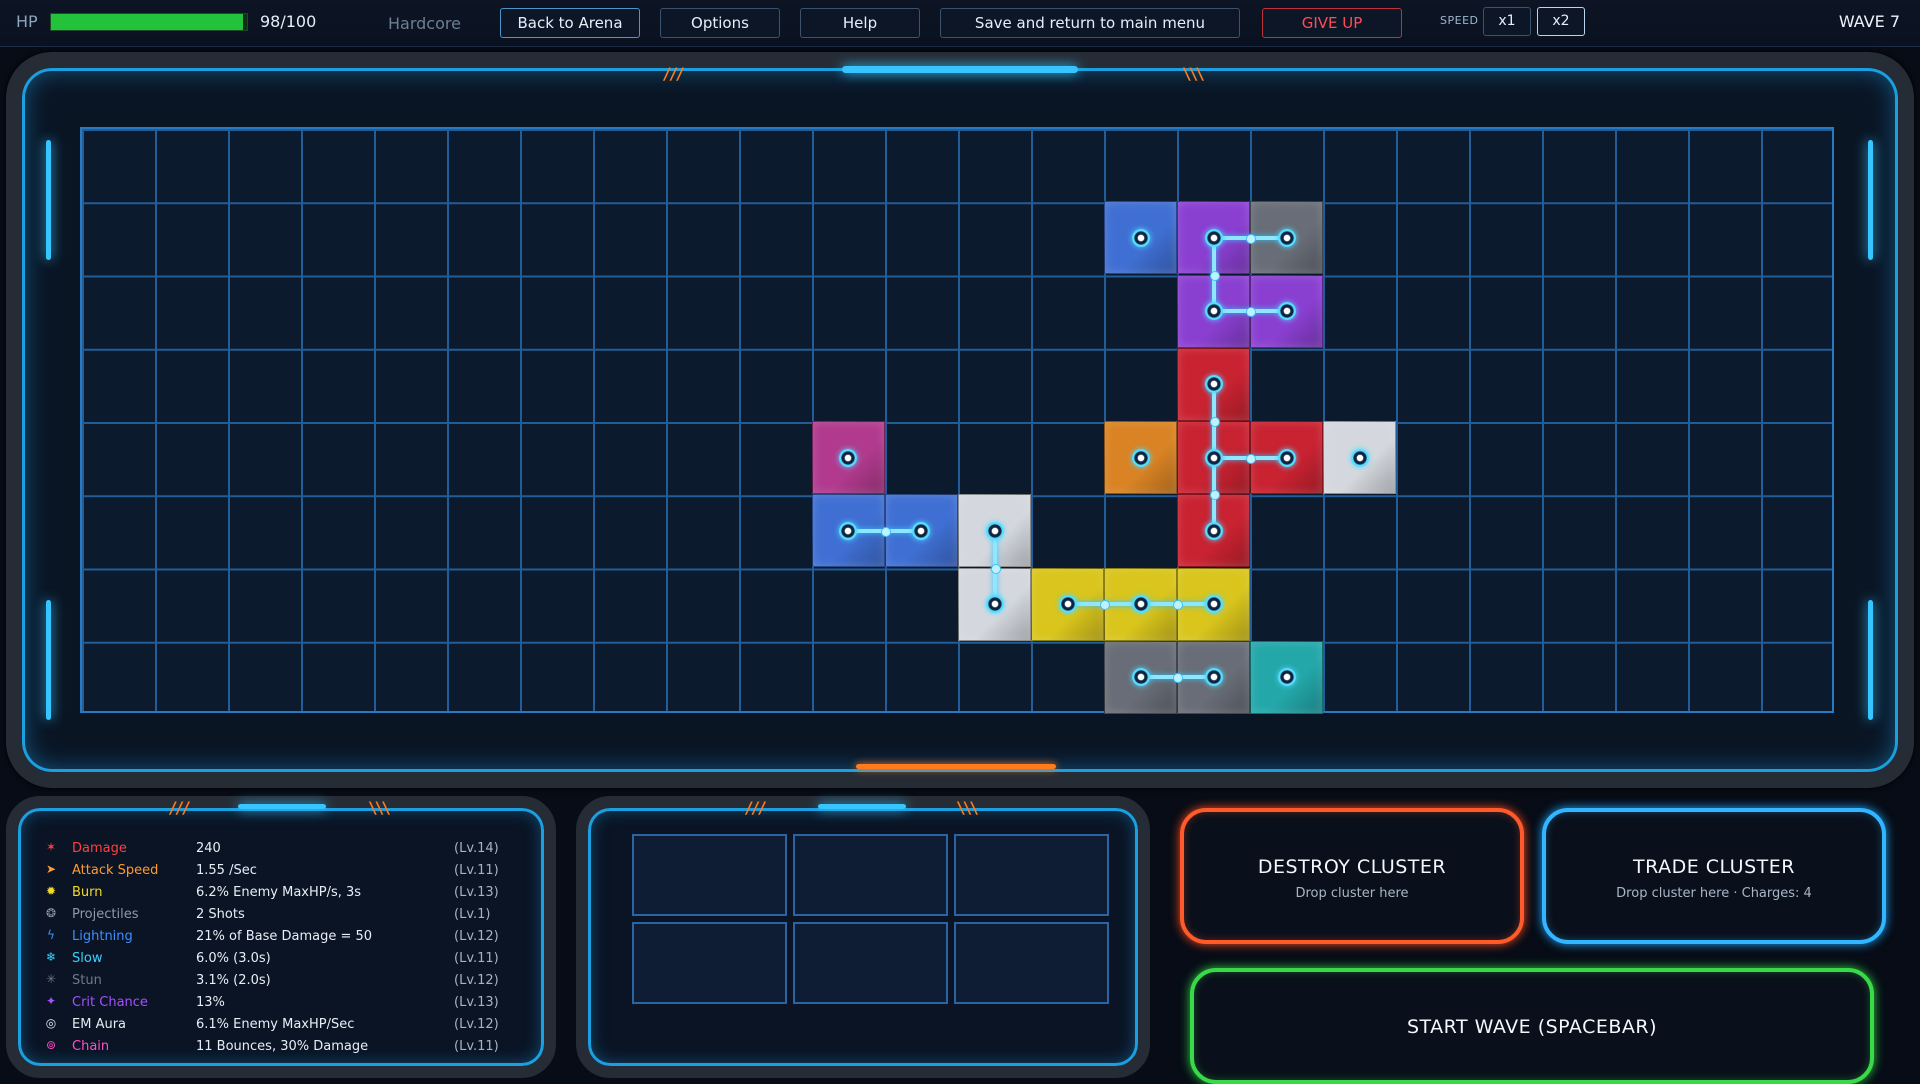  I want to click on stat-name: Chain, so click(91, 1046).